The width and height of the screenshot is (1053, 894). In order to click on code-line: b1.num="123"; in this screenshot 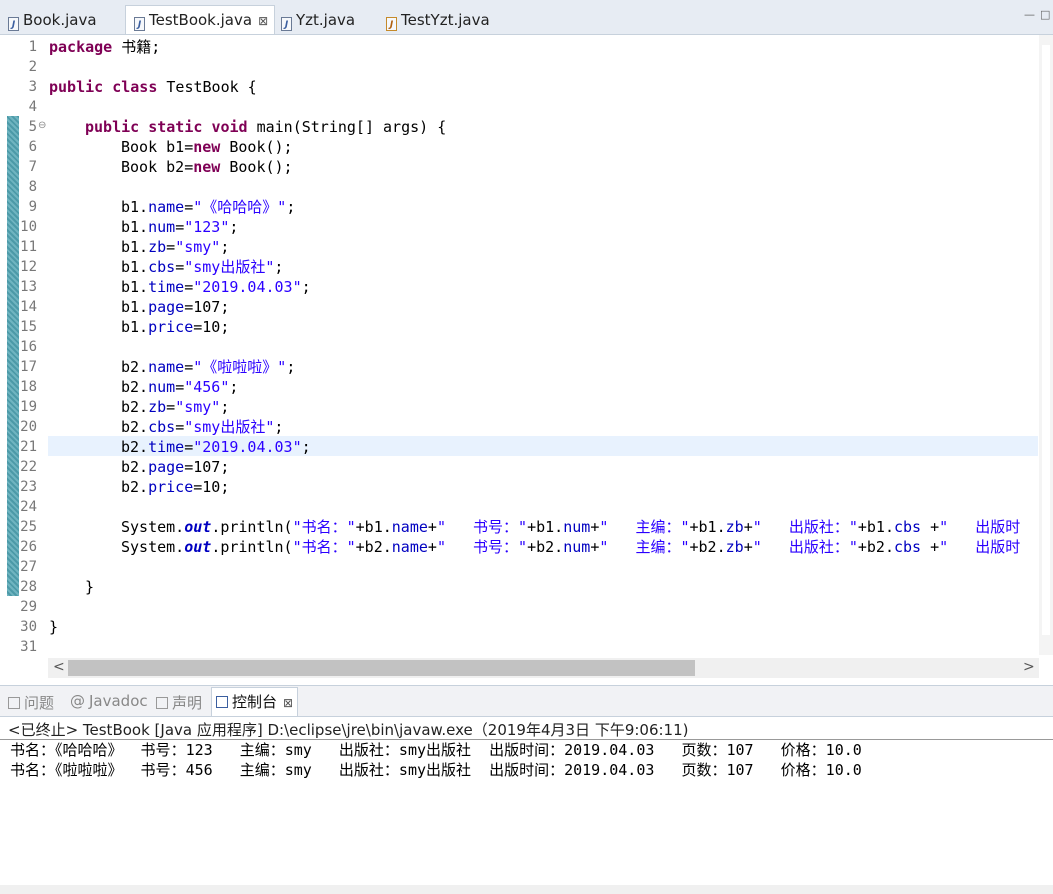, I will do `click(180, 227)`.